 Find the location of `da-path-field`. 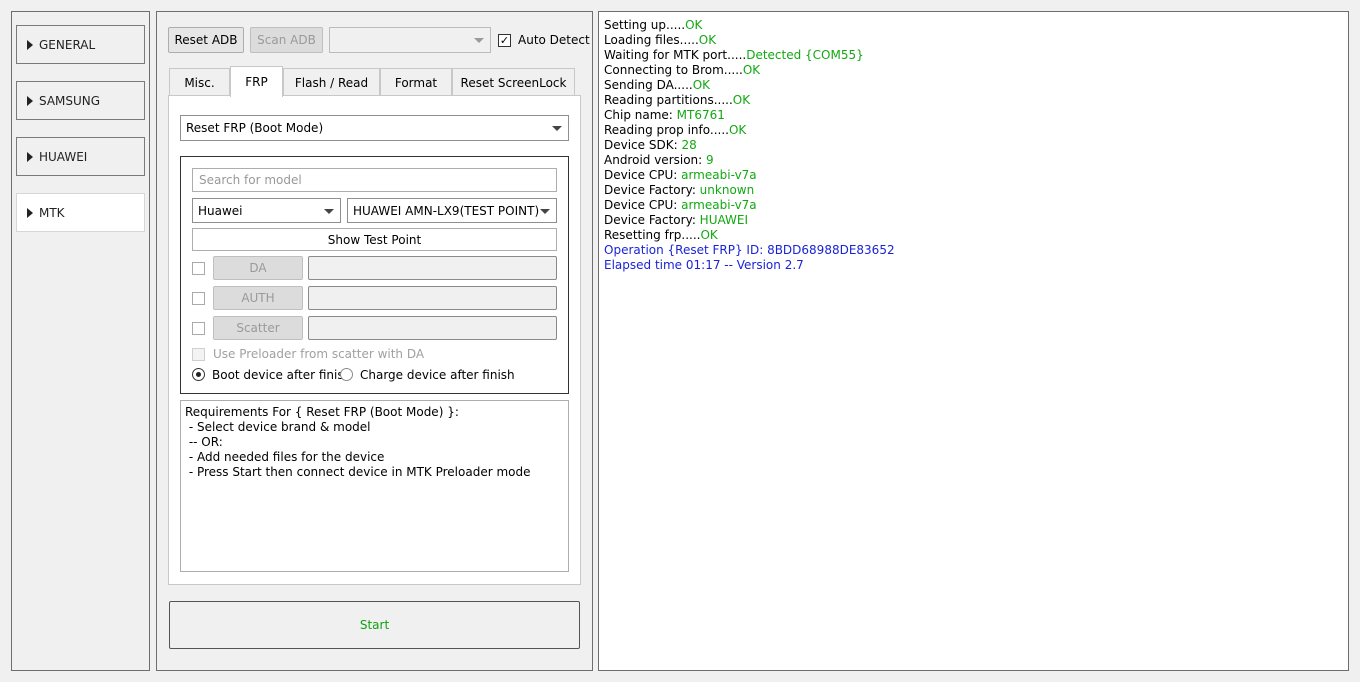

da-path-field is located at coordinates (432, 268).